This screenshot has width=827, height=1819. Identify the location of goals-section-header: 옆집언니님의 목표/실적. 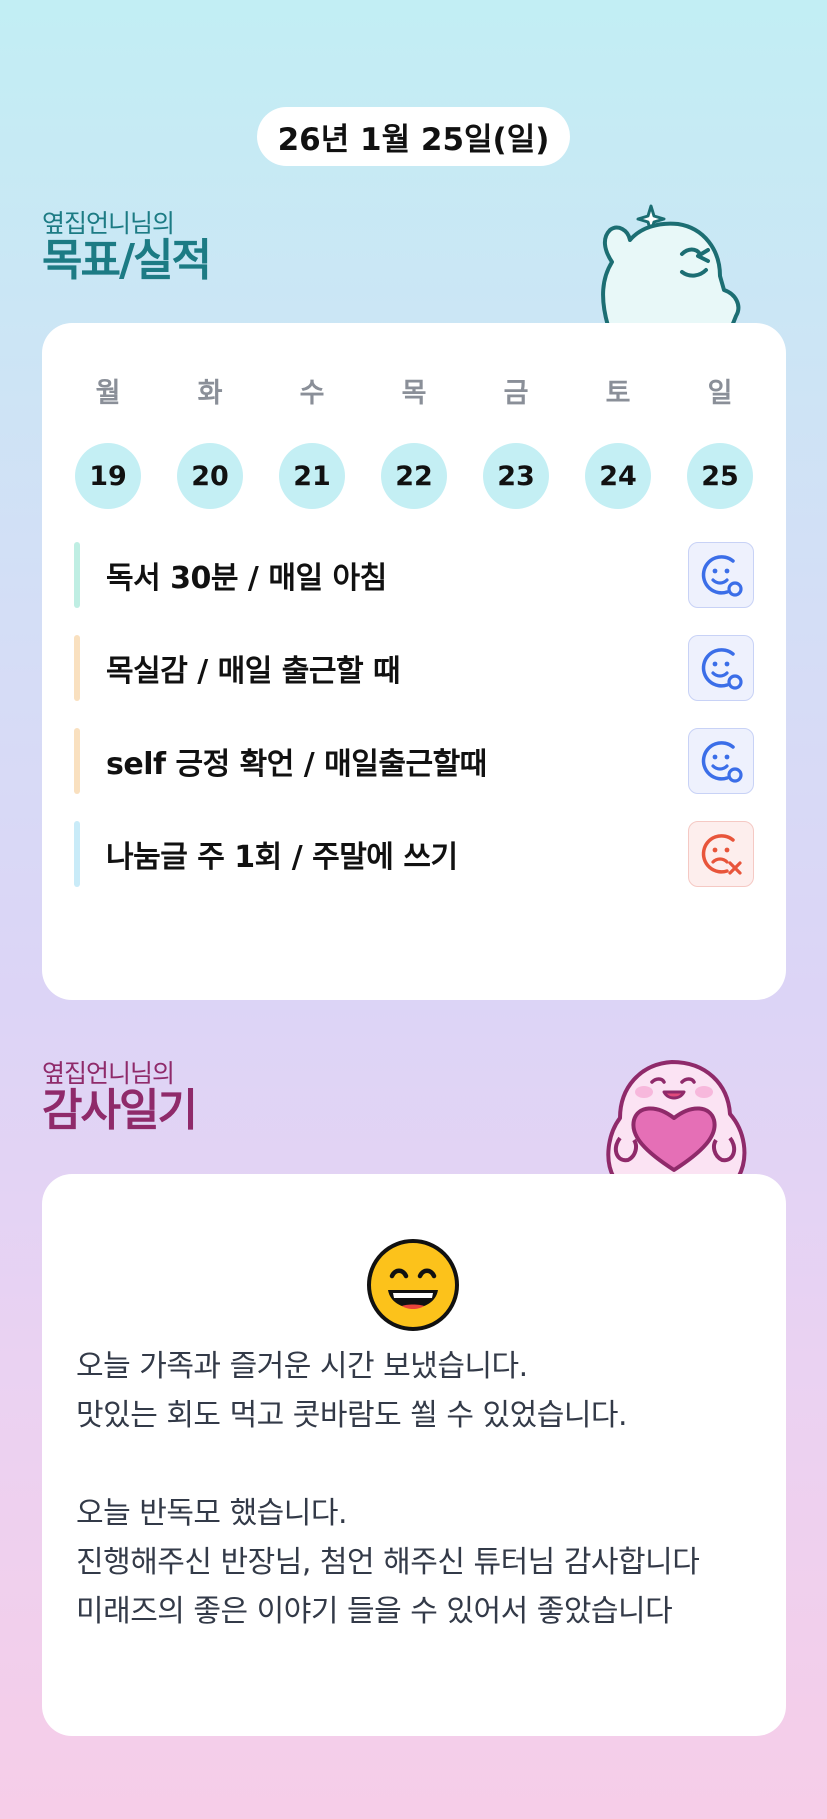
(127, 247).